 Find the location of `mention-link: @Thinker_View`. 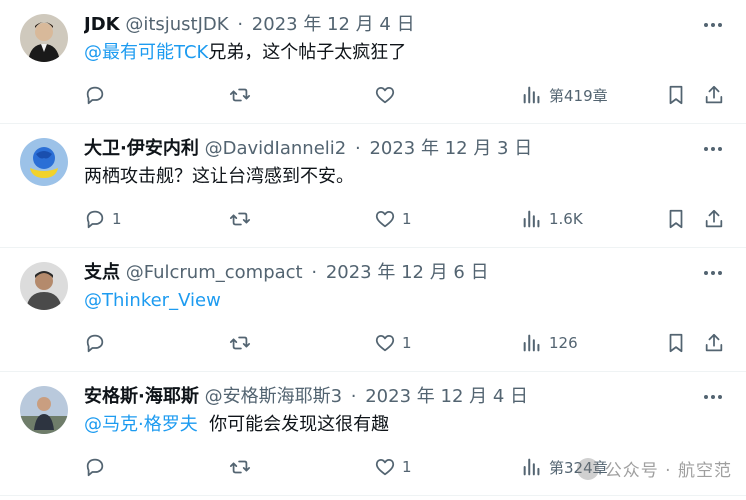

mention-link: @Thinker_View is located at coordinates (152, 300).